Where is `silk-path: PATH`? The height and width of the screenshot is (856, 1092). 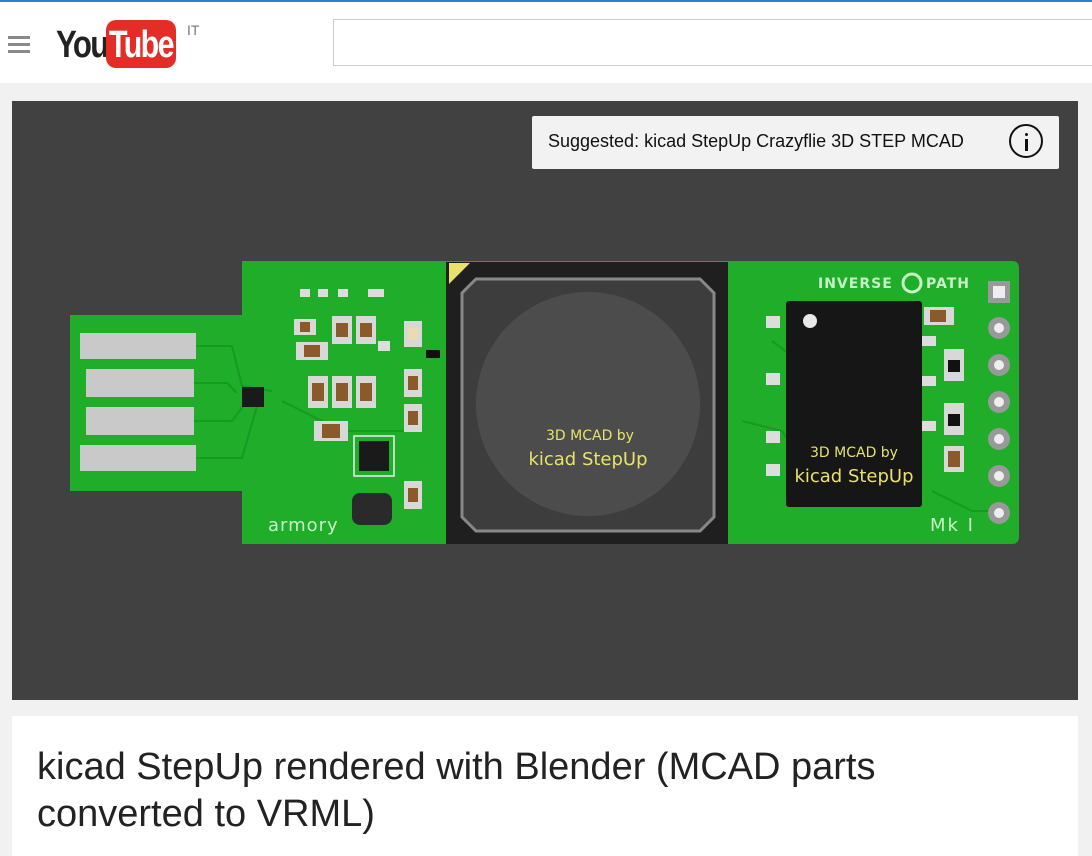 silk-path: PATH is located at coordinates (948, 284).